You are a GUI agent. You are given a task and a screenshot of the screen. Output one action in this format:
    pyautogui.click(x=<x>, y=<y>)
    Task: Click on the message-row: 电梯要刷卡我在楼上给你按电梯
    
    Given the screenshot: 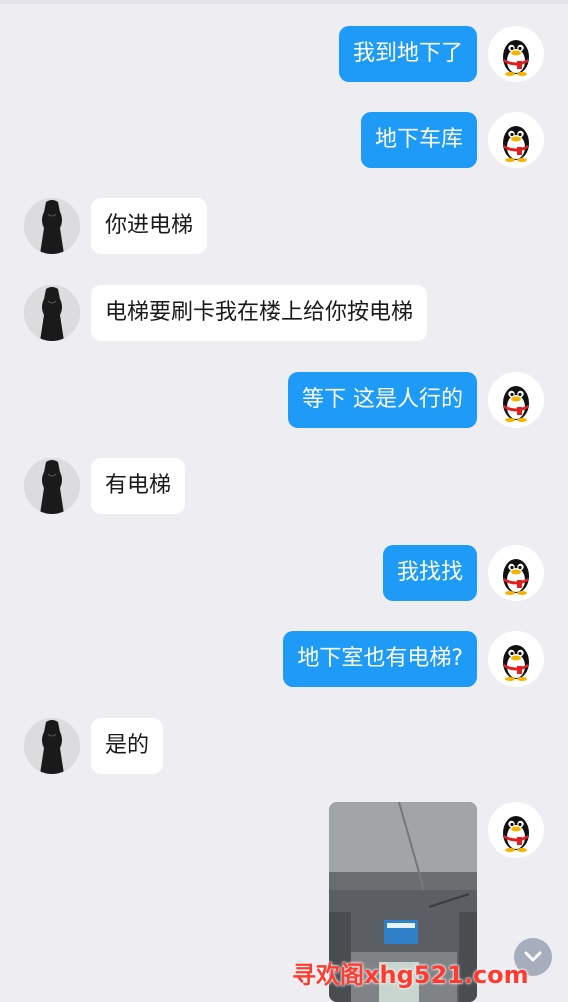 What is the action you would take?
    pyautogui.click(x=284, y=313)
    